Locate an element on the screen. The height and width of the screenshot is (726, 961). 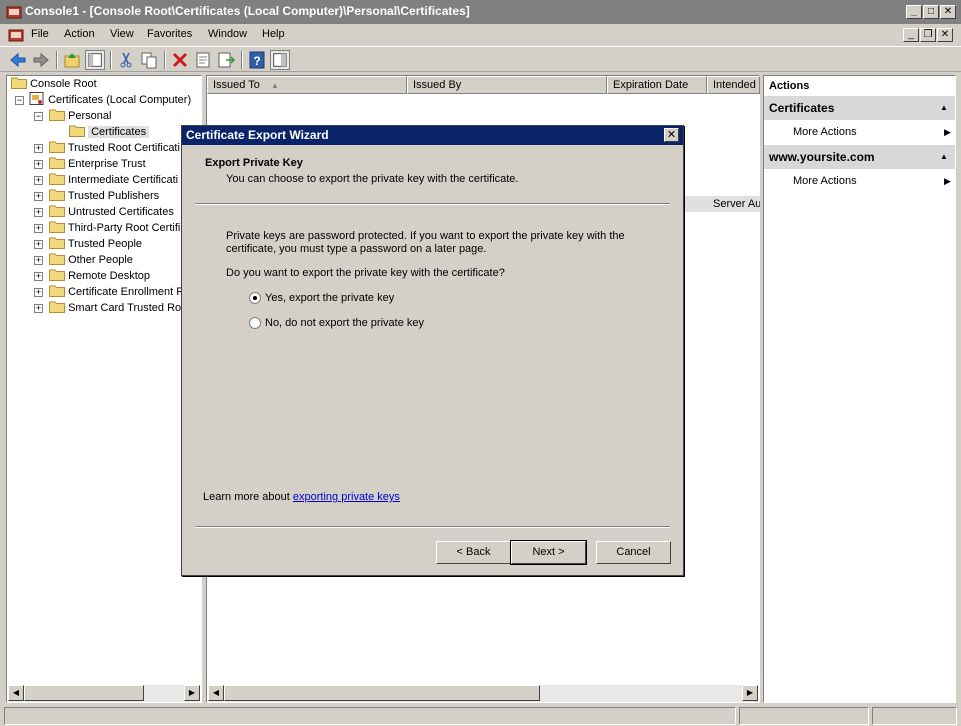
next-button: Next > is located at coordinates (548, 552).